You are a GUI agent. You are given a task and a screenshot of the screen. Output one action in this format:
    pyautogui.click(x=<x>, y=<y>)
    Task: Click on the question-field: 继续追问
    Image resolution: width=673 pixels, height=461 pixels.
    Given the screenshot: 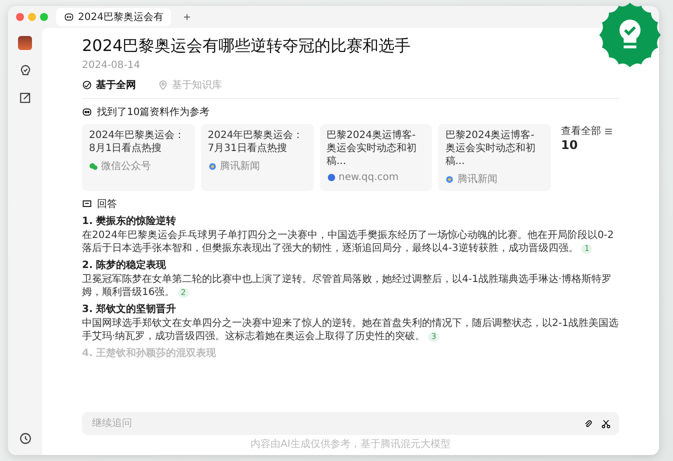 What is the action you would take?
    pyautogui.click(x=332, y=423)
    